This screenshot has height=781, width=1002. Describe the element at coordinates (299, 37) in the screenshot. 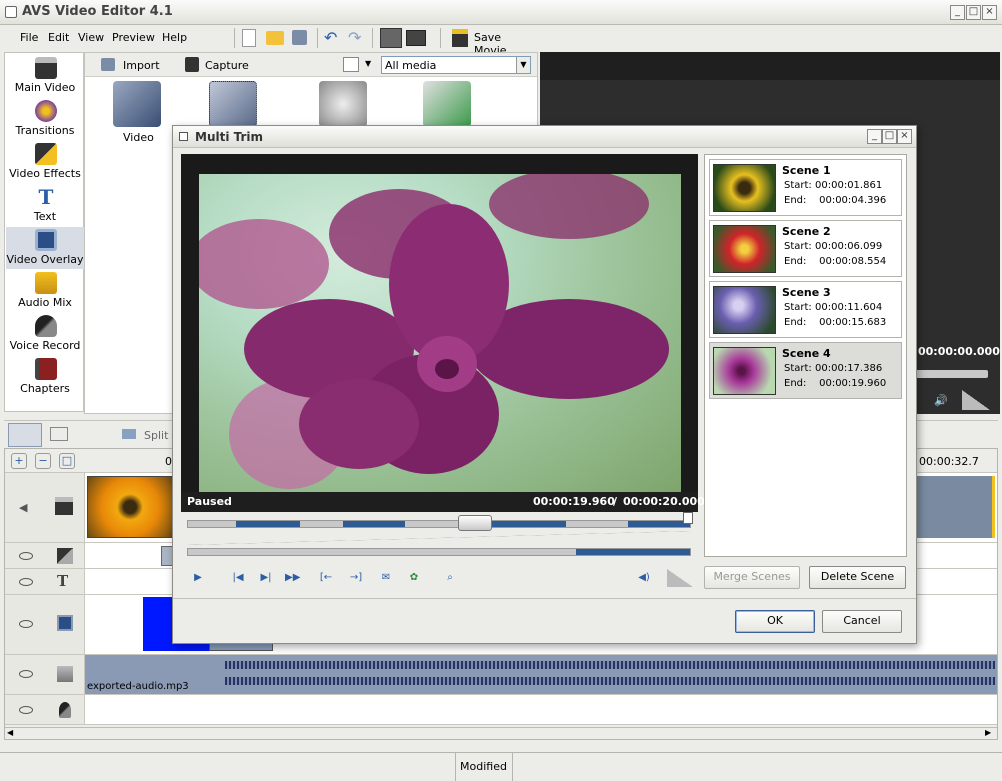

I see `save-disk-icon` at that location.